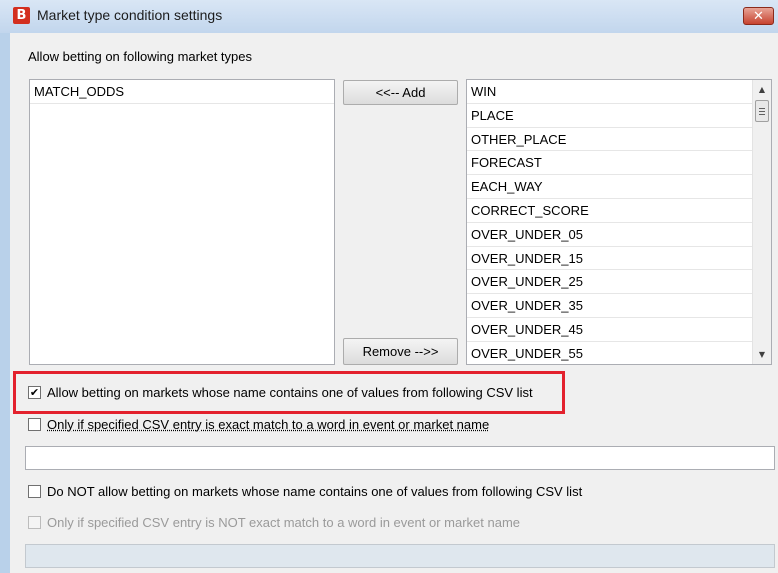 The height and width of the screenshot is (573, 778). Describe the element at coordinates (610, 235) in the screenshot. I see `list-item: OVER_UNDER_05` at that location.